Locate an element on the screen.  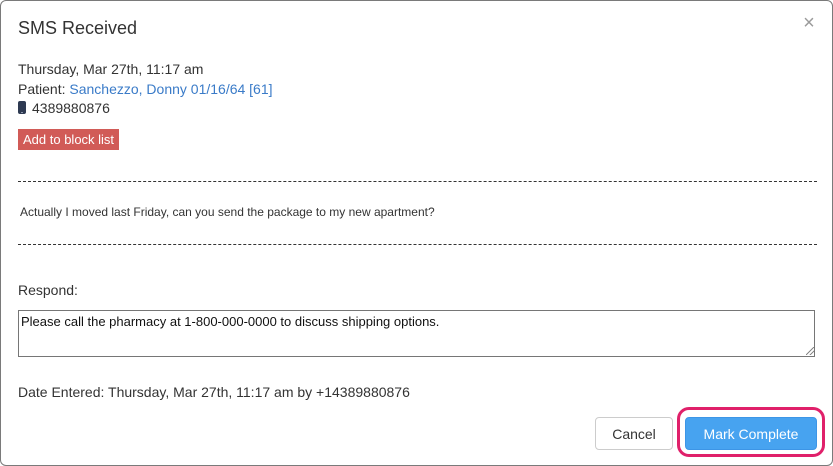
patient-link: Sanchezzo, Donny 01/16/64 [61] is located at coordinates (170, 89).